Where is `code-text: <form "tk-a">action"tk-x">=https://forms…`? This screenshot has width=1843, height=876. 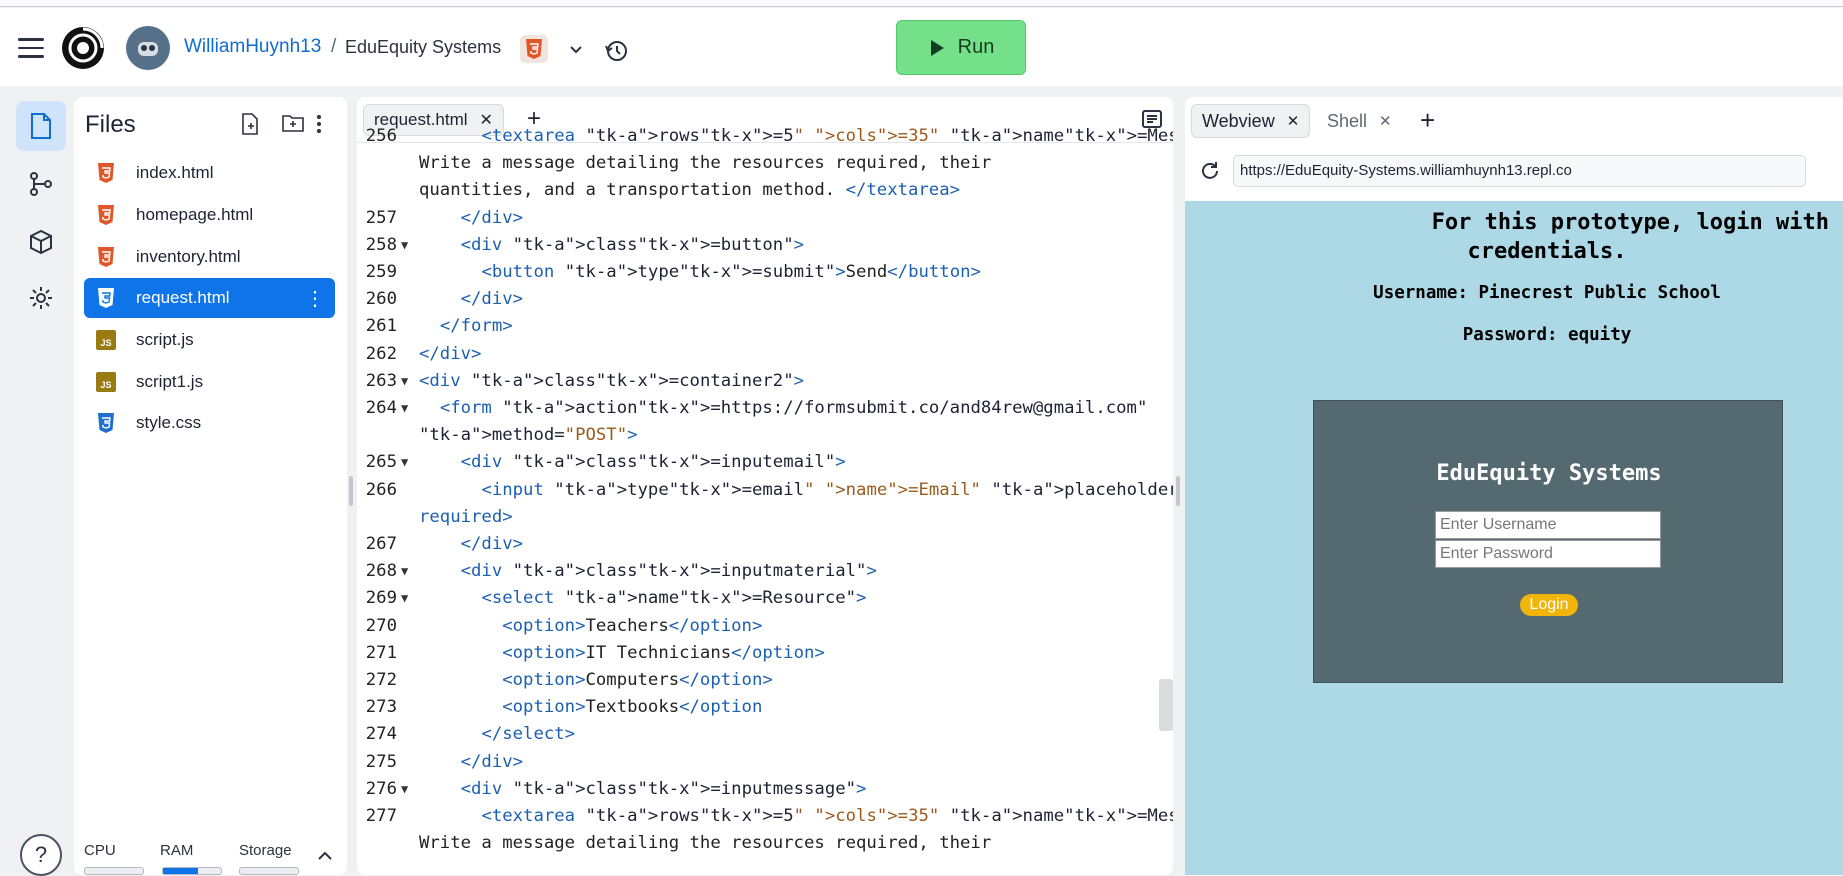
code-text: <form "tk-a">action"tk-x">=https://forms… is located at coordinates (793, 408).